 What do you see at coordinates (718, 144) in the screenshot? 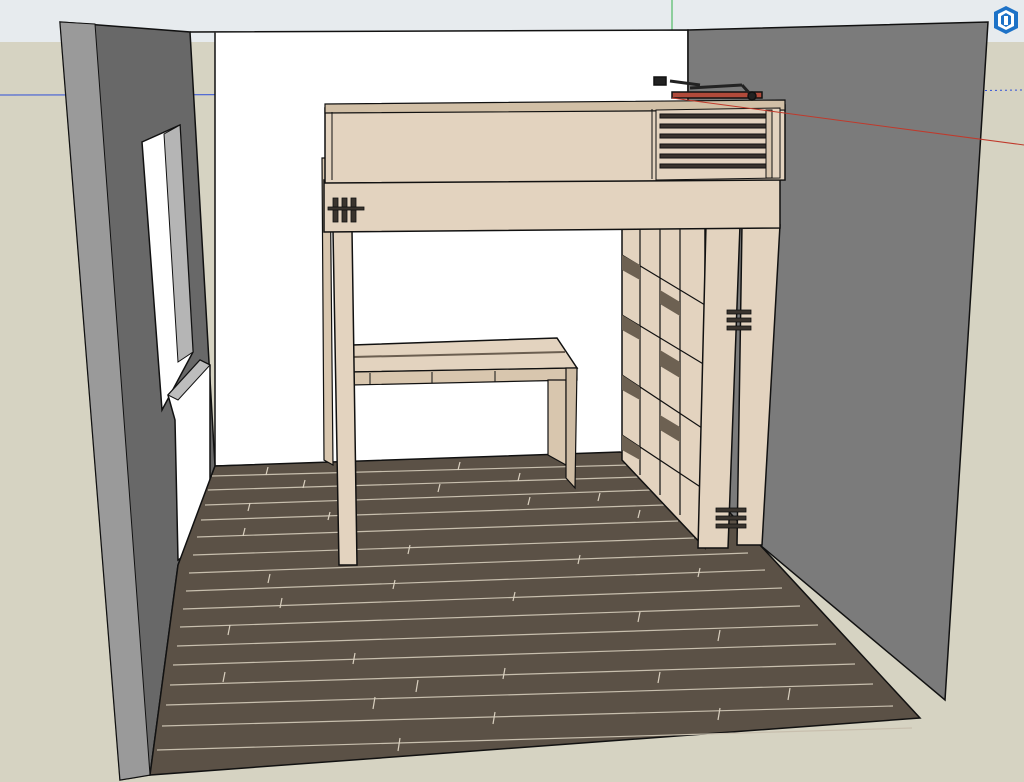
I see `bed-guard-rail` at bounding box center [718, 144].